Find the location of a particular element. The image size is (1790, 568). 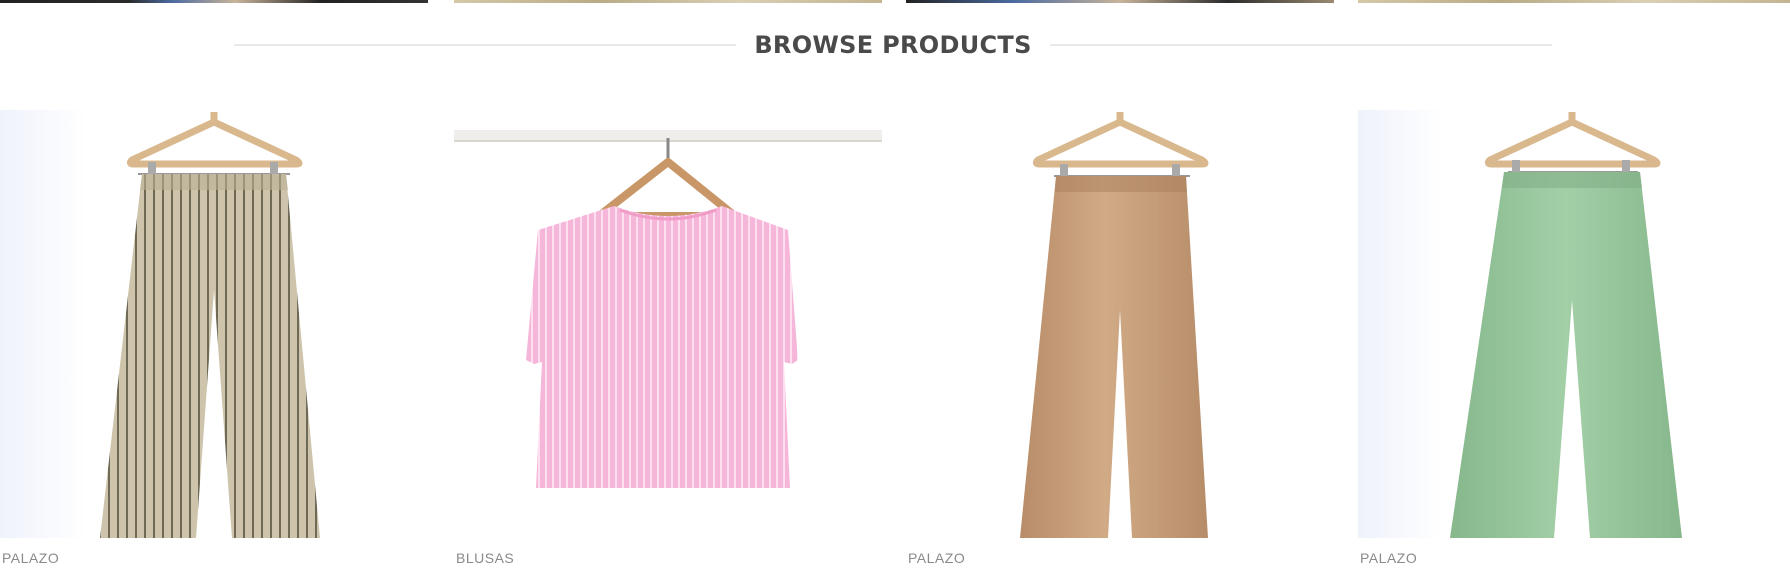

section-title: BROWSE PRODUCTS is located at coordinates (893, 45).